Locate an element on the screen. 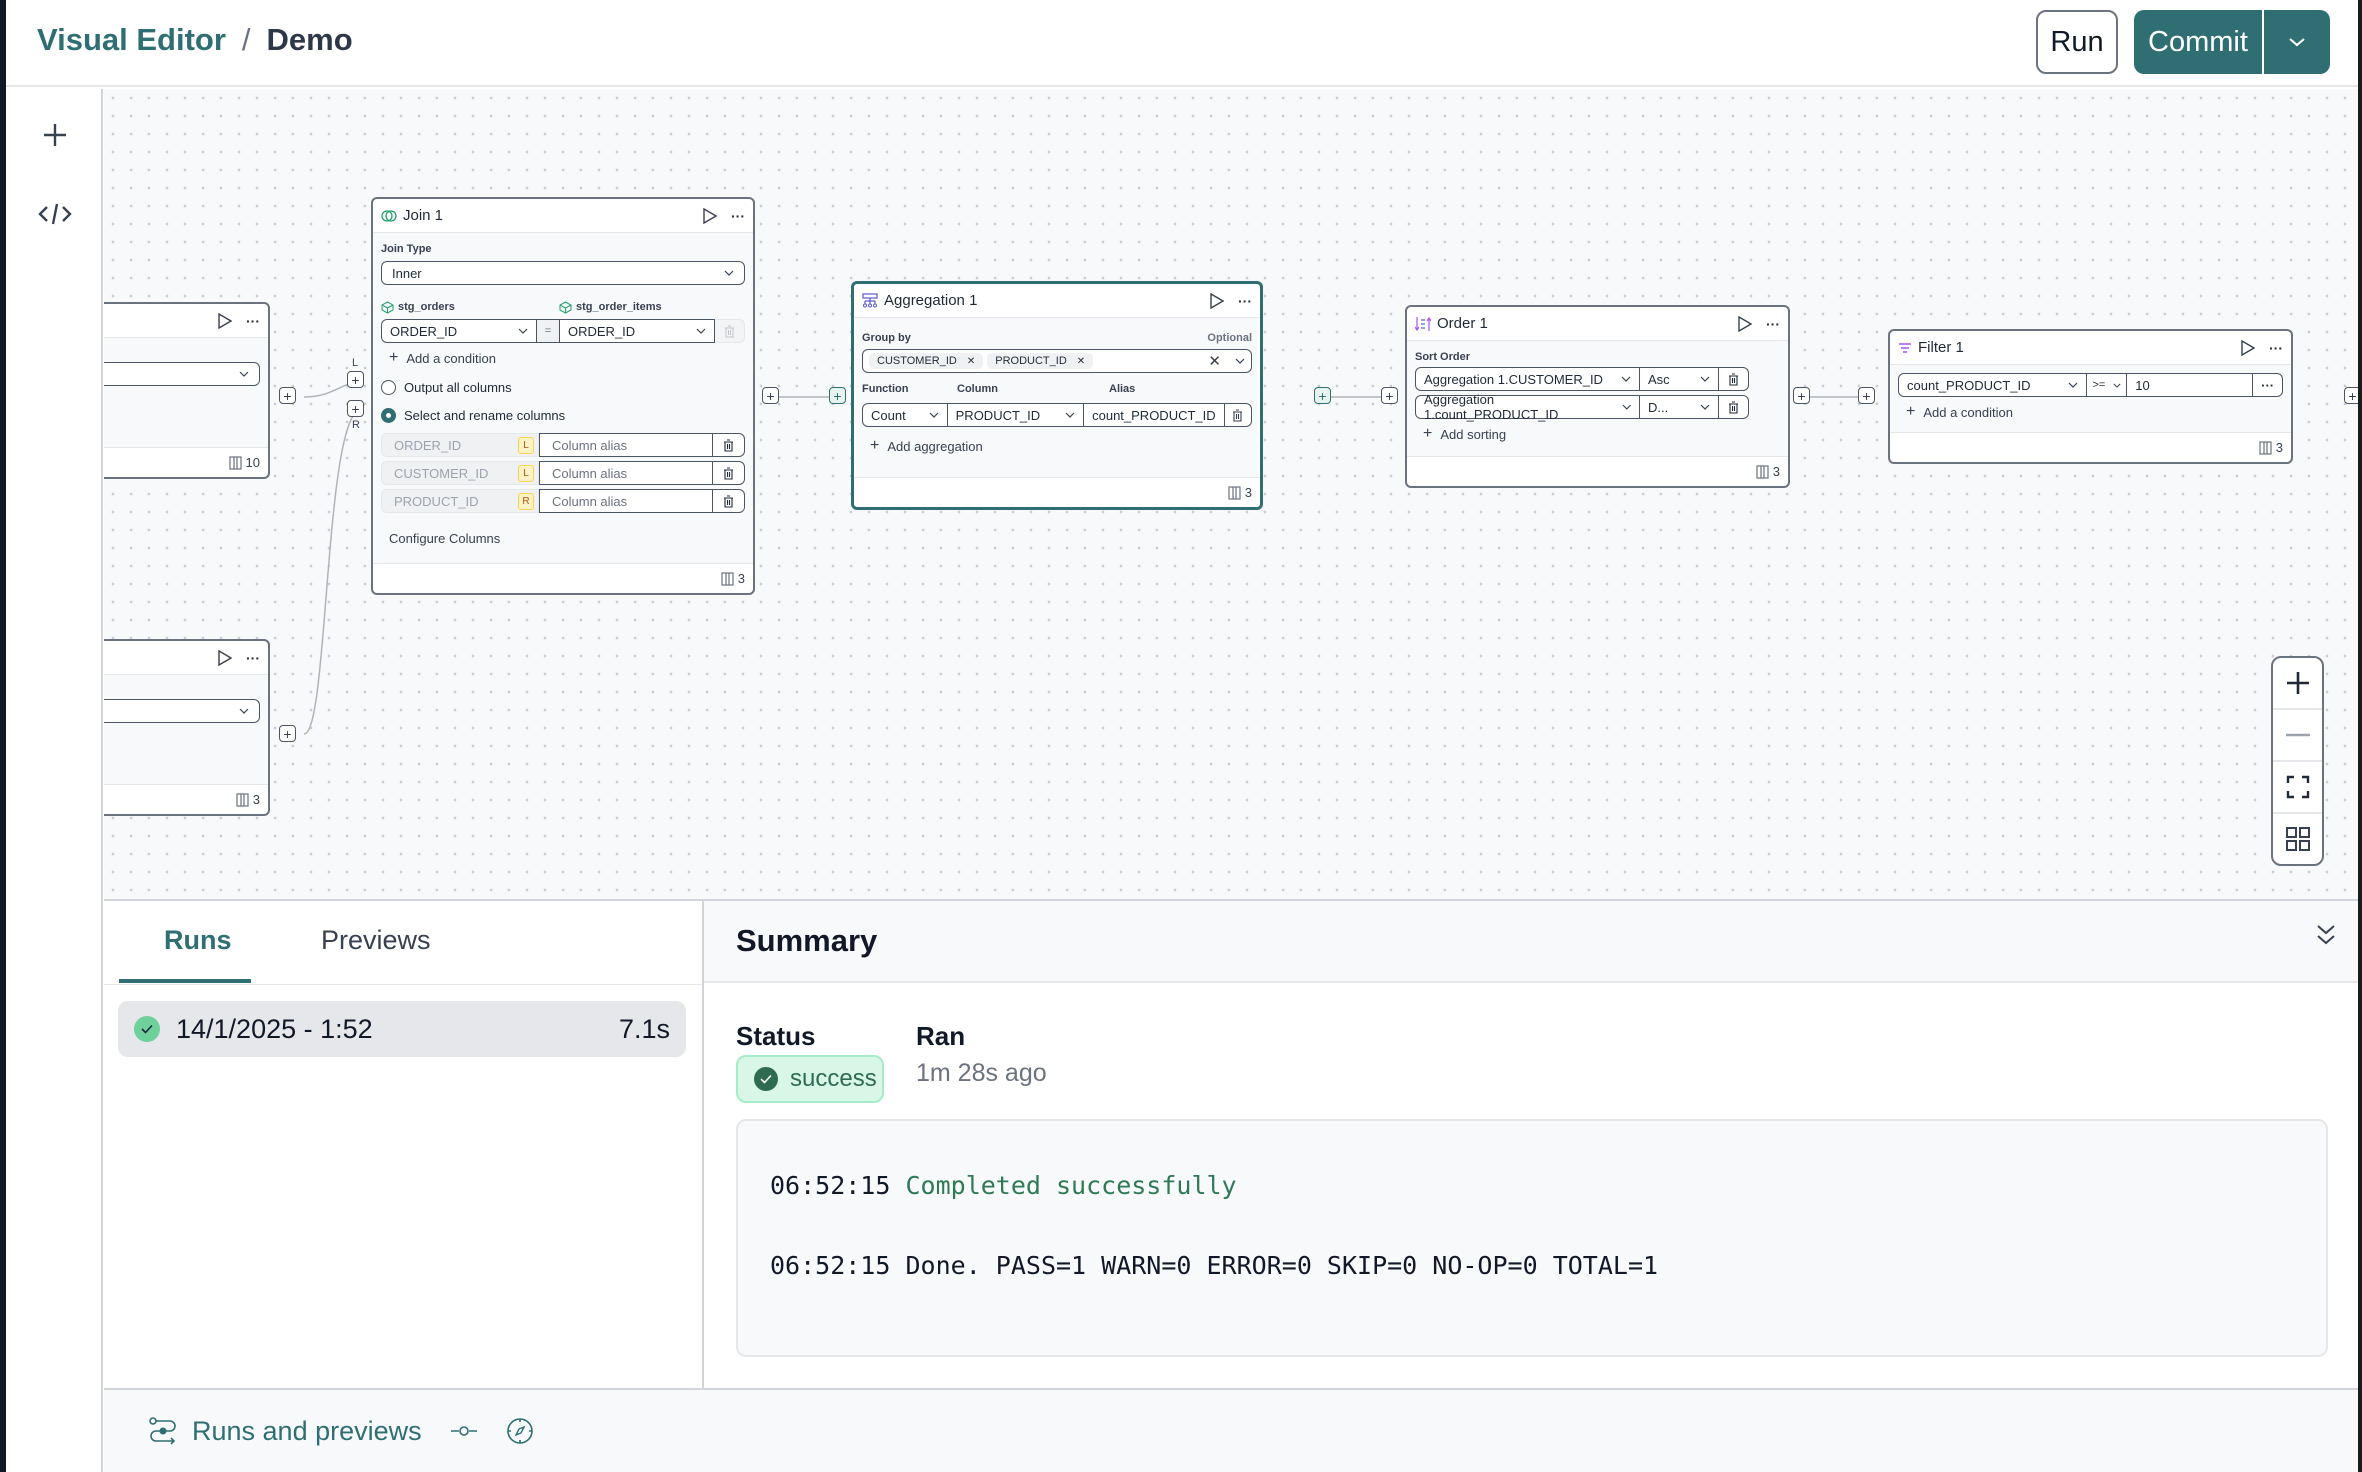 This screenshot has width=2362, height=1472. filter-node: Filter 1 ··· count_PRODUCT_ID >= 10 ··· is located at coordinates (2090, 396).